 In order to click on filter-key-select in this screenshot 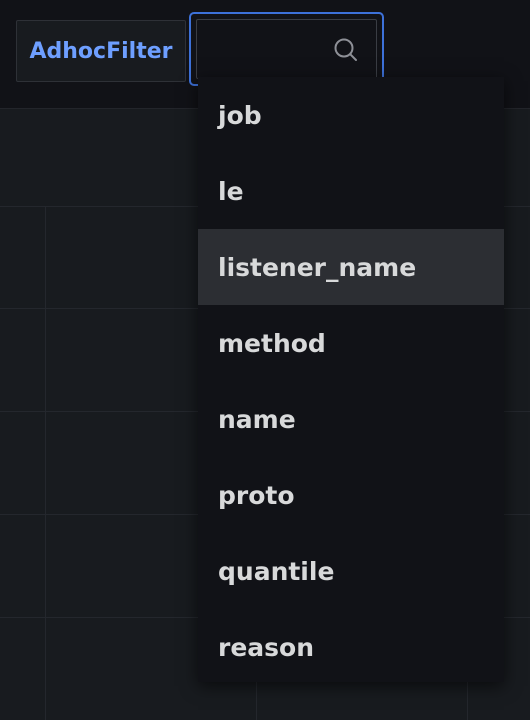, I will do `click(286, 49)`.